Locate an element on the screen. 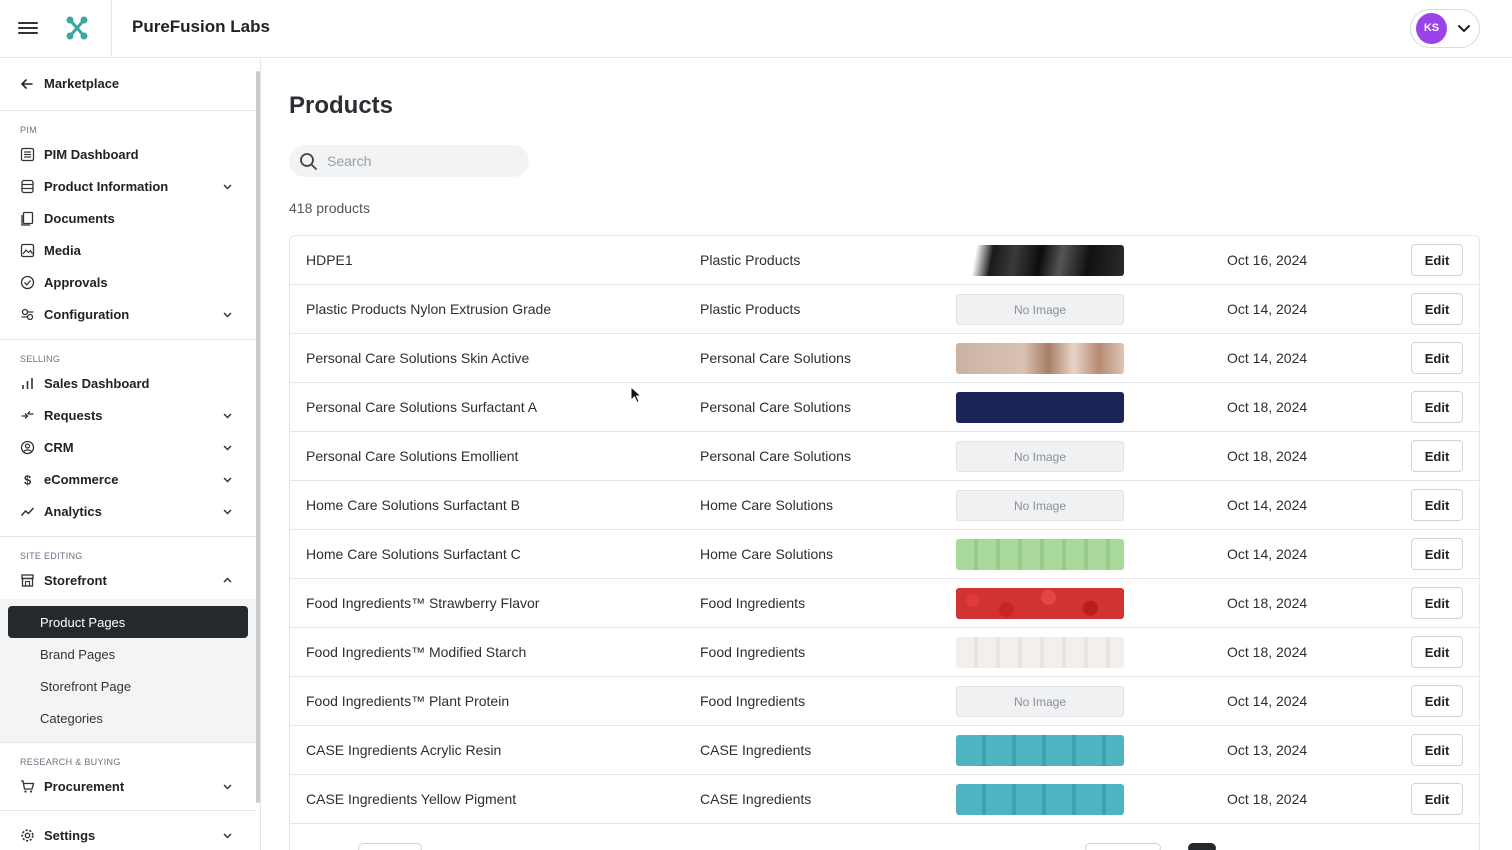 This screenshot has height=850, width=1512. bar-chart-icon is located at coordinates (27, 383).